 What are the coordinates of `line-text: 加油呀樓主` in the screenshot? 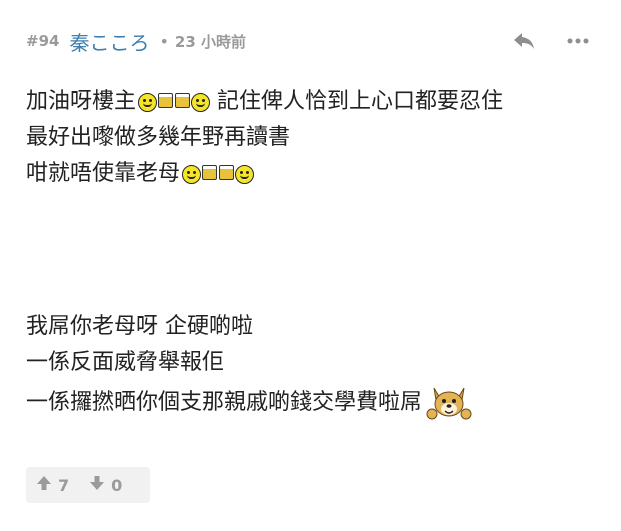 It's located at (81, 101).